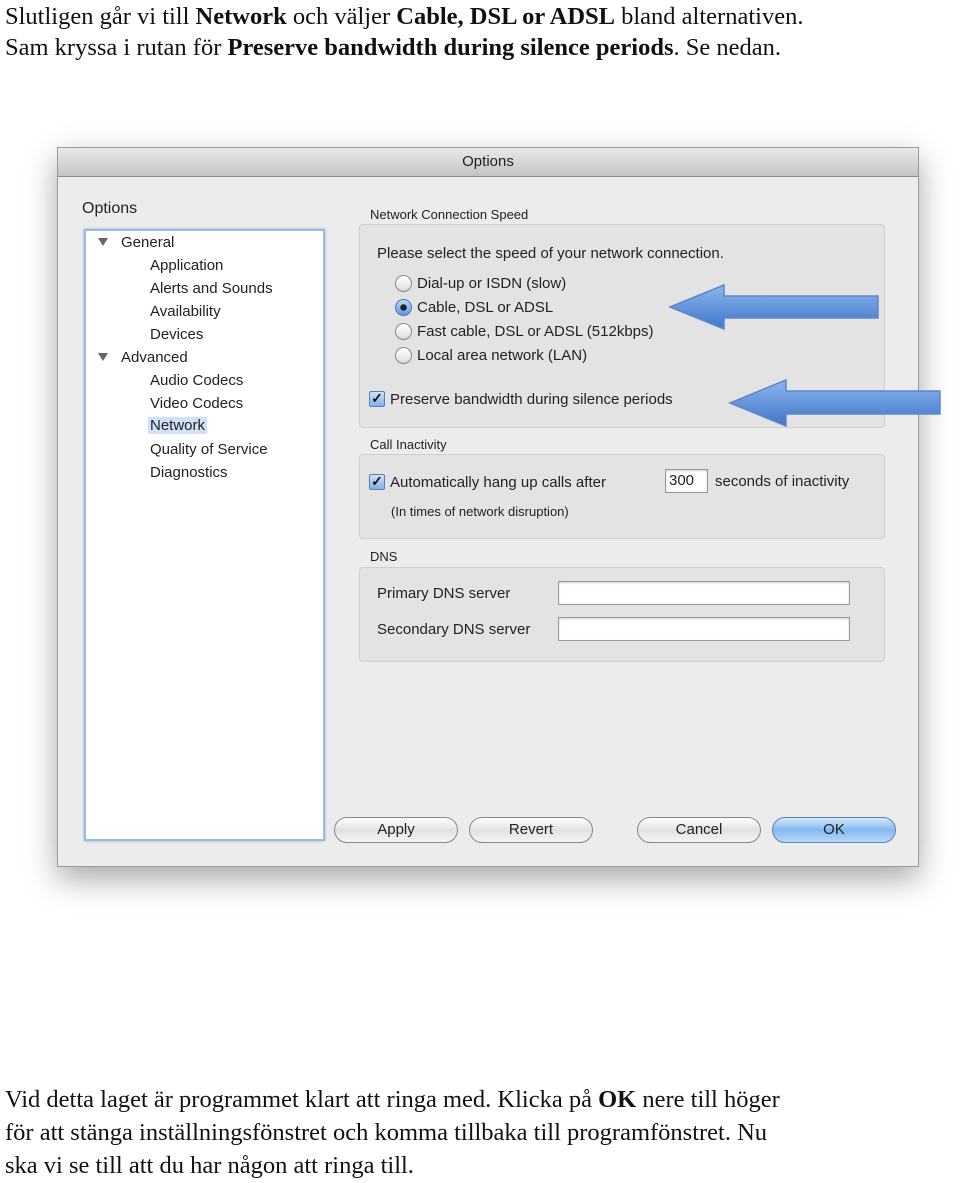  Describe the element at coordinates (176, 334) in the screenshot. I see `tree-item-devices: Devices` at that location.